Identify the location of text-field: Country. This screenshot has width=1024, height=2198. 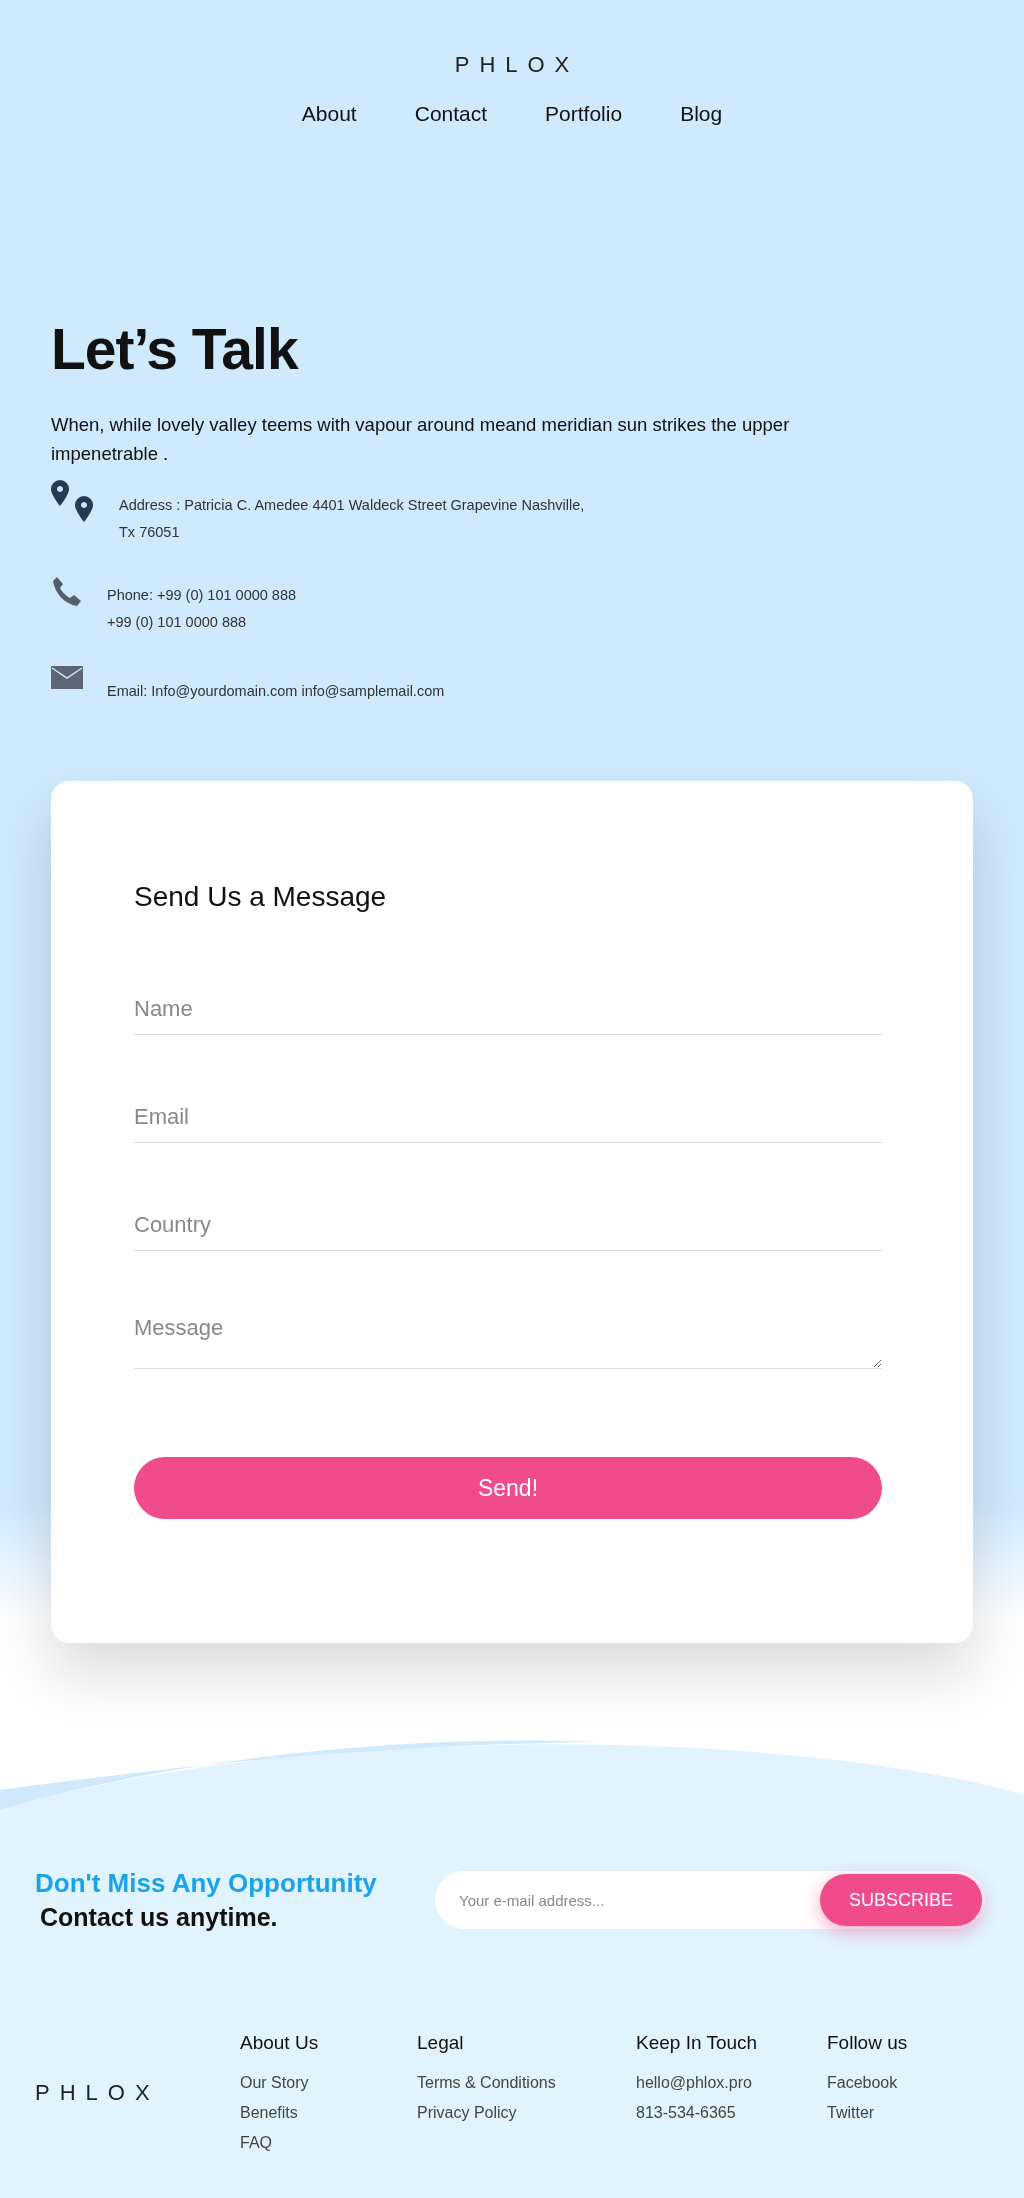
(508, 1225).